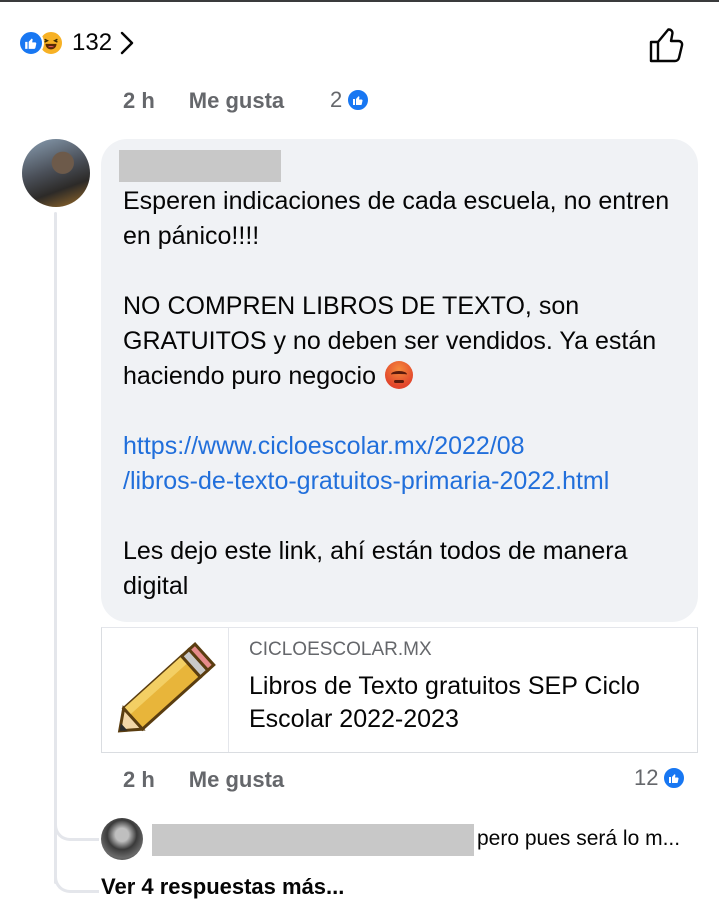  Describe the element at coordinates (336, 99) in the screenshot. I see `like-count-value: 2` at that location.